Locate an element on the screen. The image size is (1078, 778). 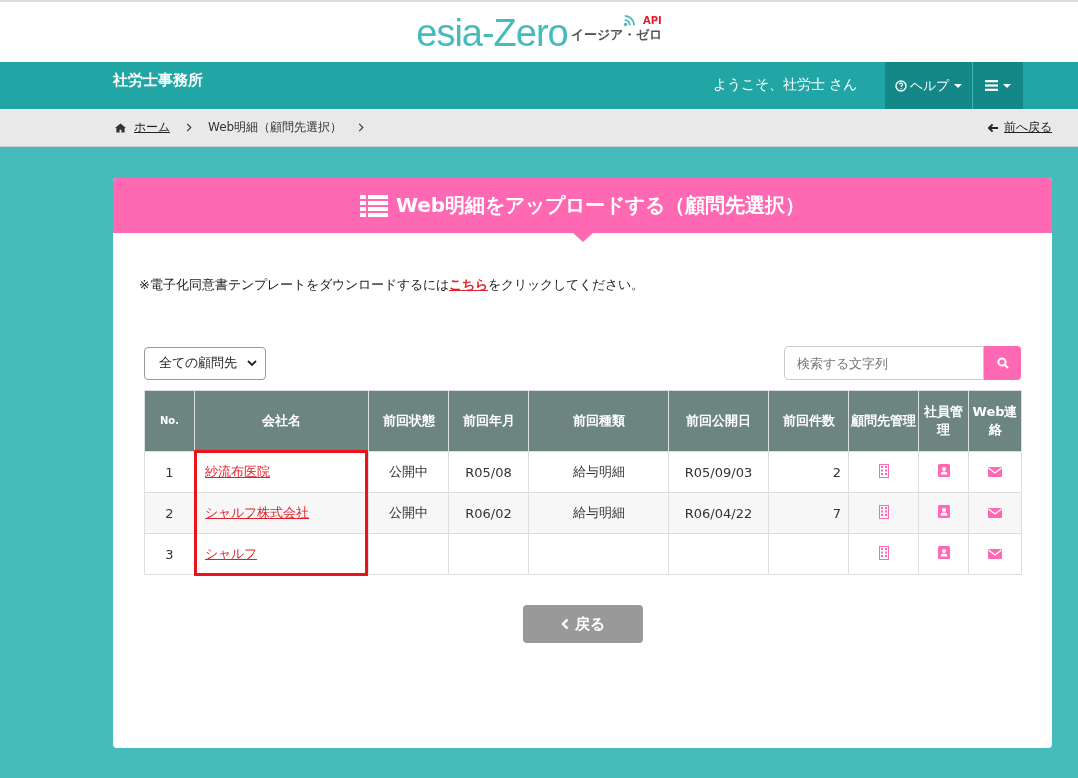
menu-button is located at coordinates (997, 85).